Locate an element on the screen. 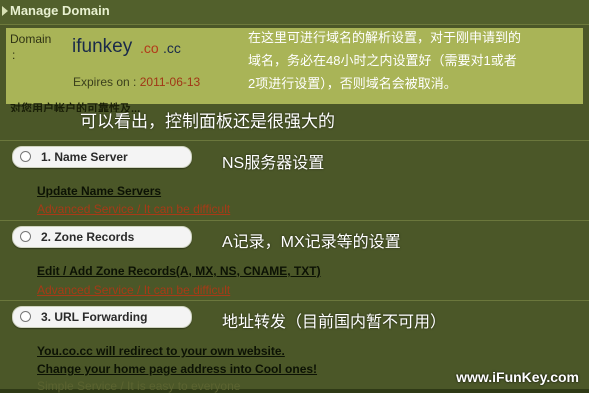  caption-ns: NS服务器设置 is located at coordinates (273, 163).